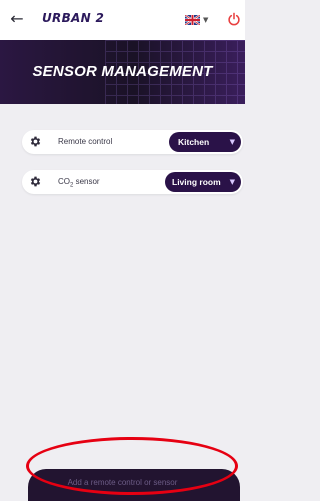 Image resolution: width=320 pixels, height=501 pixels. Describe the element at coordinates (64, 181) in the screenshot. I see `sensor-label-main: CO` at that location.